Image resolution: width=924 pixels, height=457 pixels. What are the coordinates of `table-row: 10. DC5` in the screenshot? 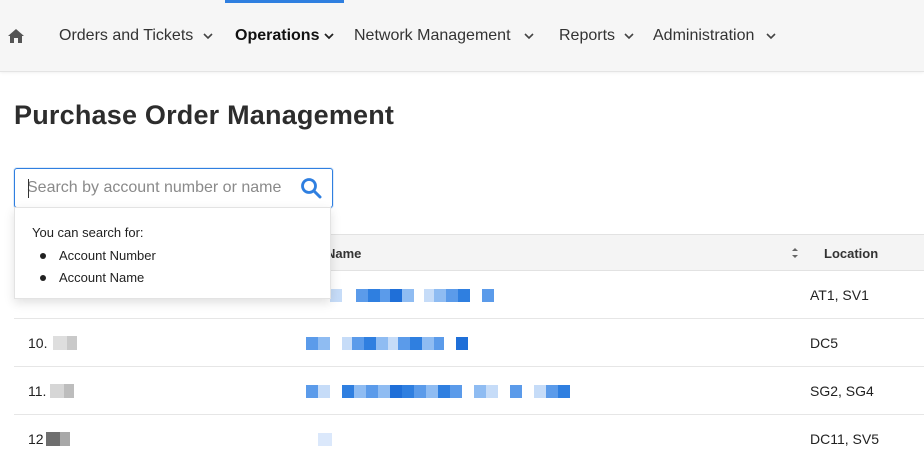 It's located at (469, 343).